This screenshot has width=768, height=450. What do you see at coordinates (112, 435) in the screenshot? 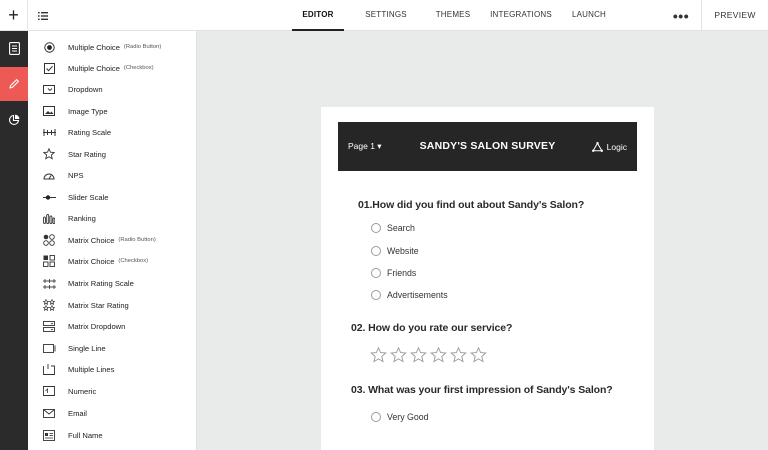
I see `qtype-full-name: Full Name` at bounding box center [112, 435].